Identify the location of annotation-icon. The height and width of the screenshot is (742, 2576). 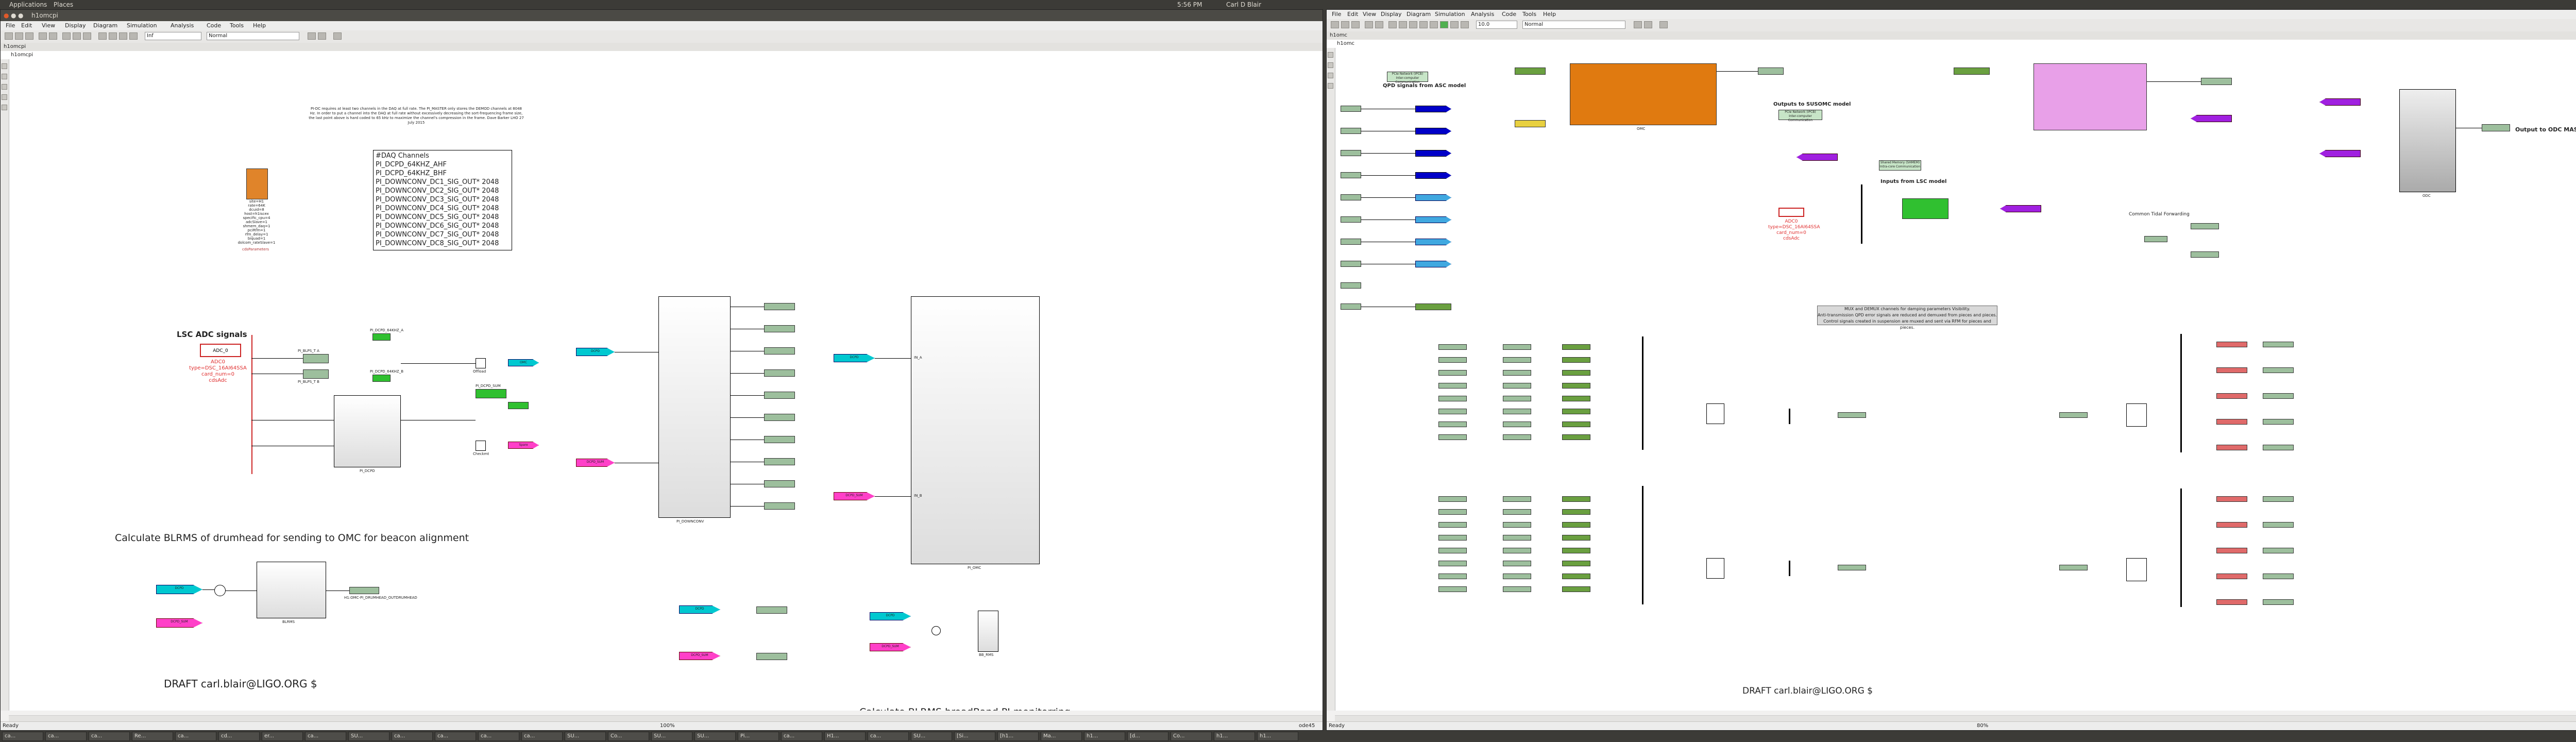
(1330, 86).